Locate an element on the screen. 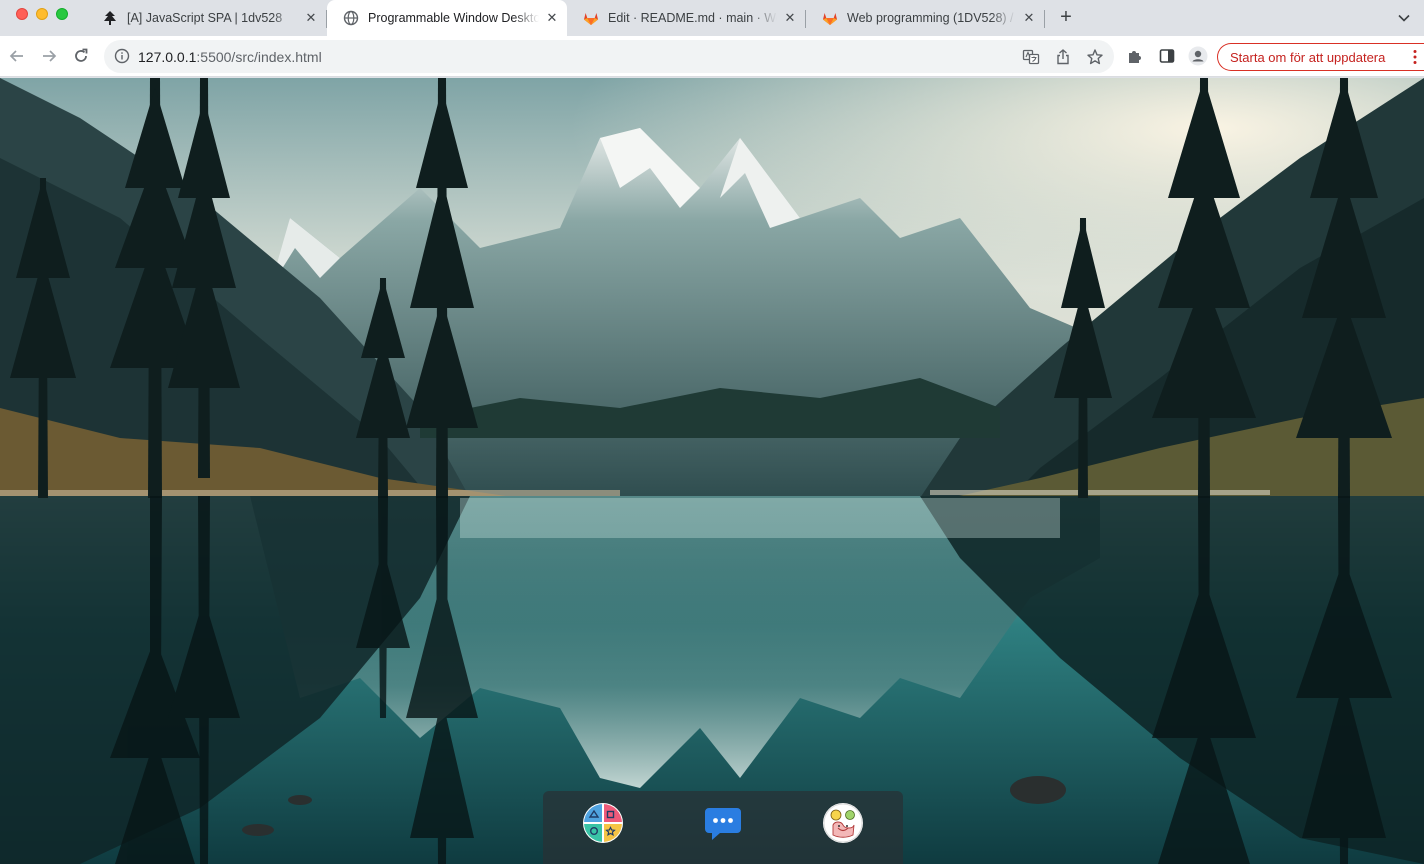 This screenshot has height=864, width=1424. relaunch-to-update-button: Starta om för att uppdatera is located at coordinates (1320, 57).